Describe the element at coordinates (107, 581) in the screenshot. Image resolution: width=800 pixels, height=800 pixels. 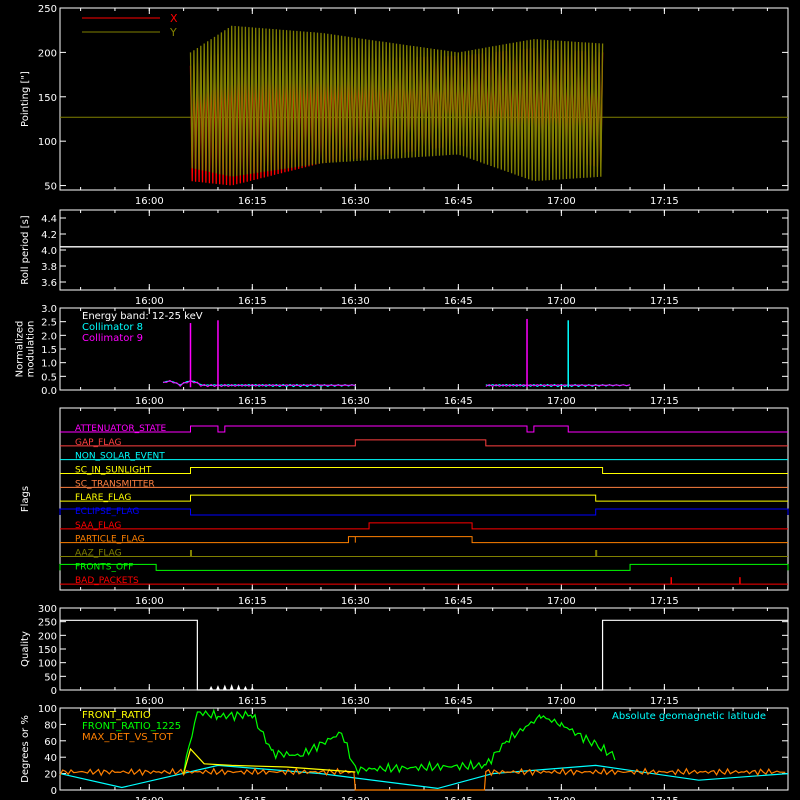
I see `flag-label: BAD_PACKETS` at that location.